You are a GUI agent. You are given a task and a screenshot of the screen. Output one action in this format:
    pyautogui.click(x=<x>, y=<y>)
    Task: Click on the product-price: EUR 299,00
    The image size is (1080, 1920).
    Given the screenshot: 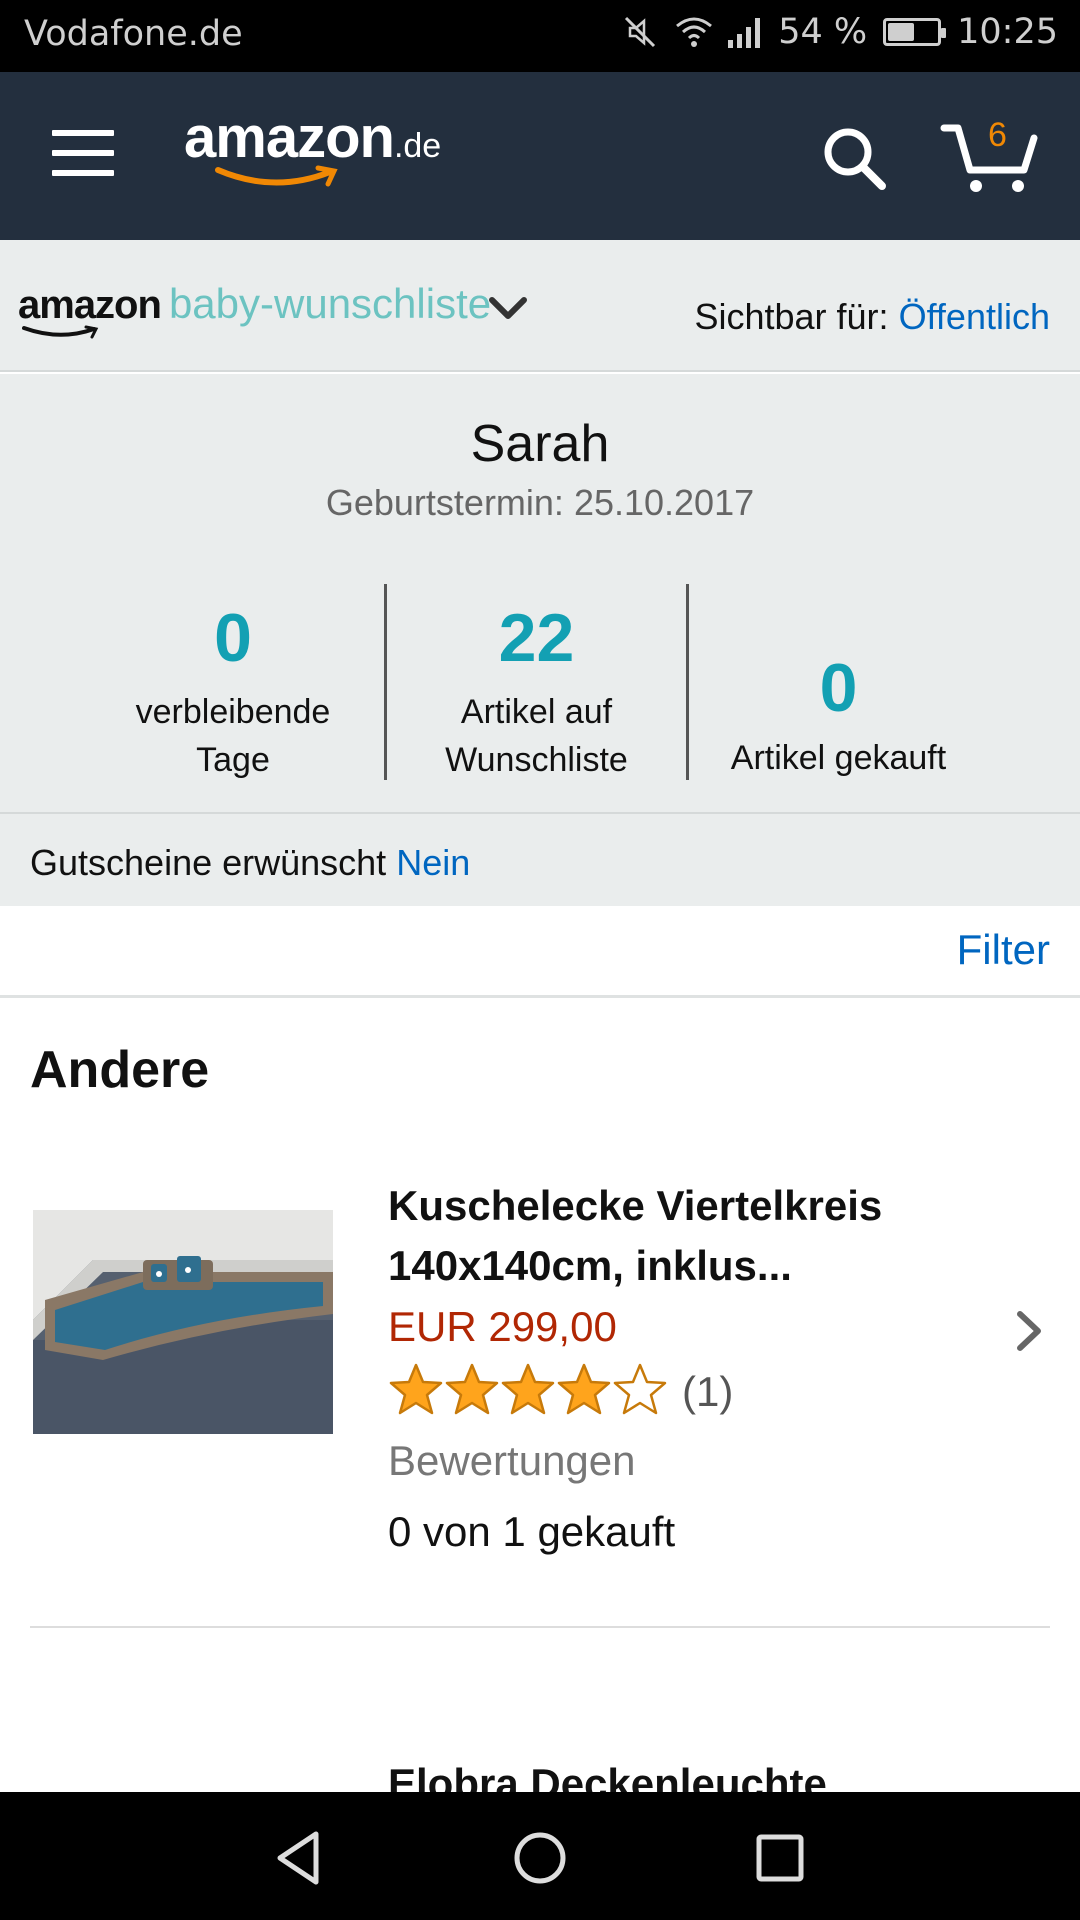 What is the action you would take?
    pyautogui.click(x=502, y=1326)
    